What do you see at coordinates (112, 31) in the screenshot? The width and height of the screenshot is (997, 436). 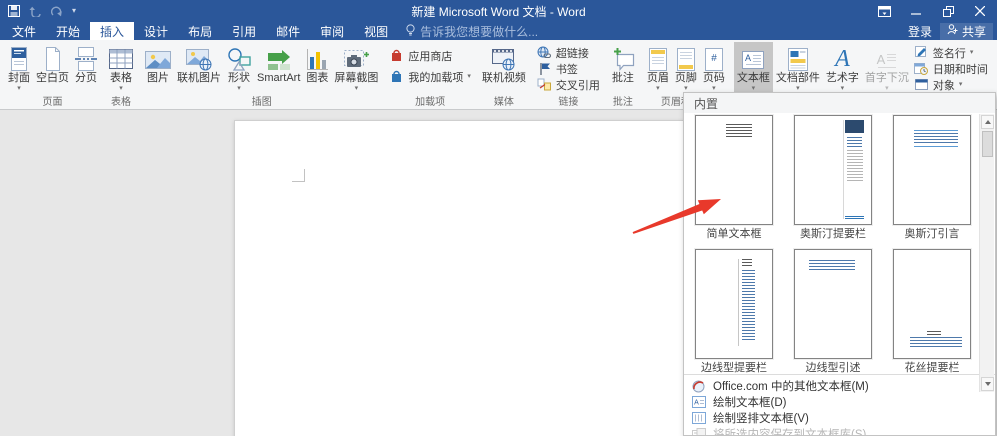 I see `tab-insert: 插入` at bounding box center [112, 31].